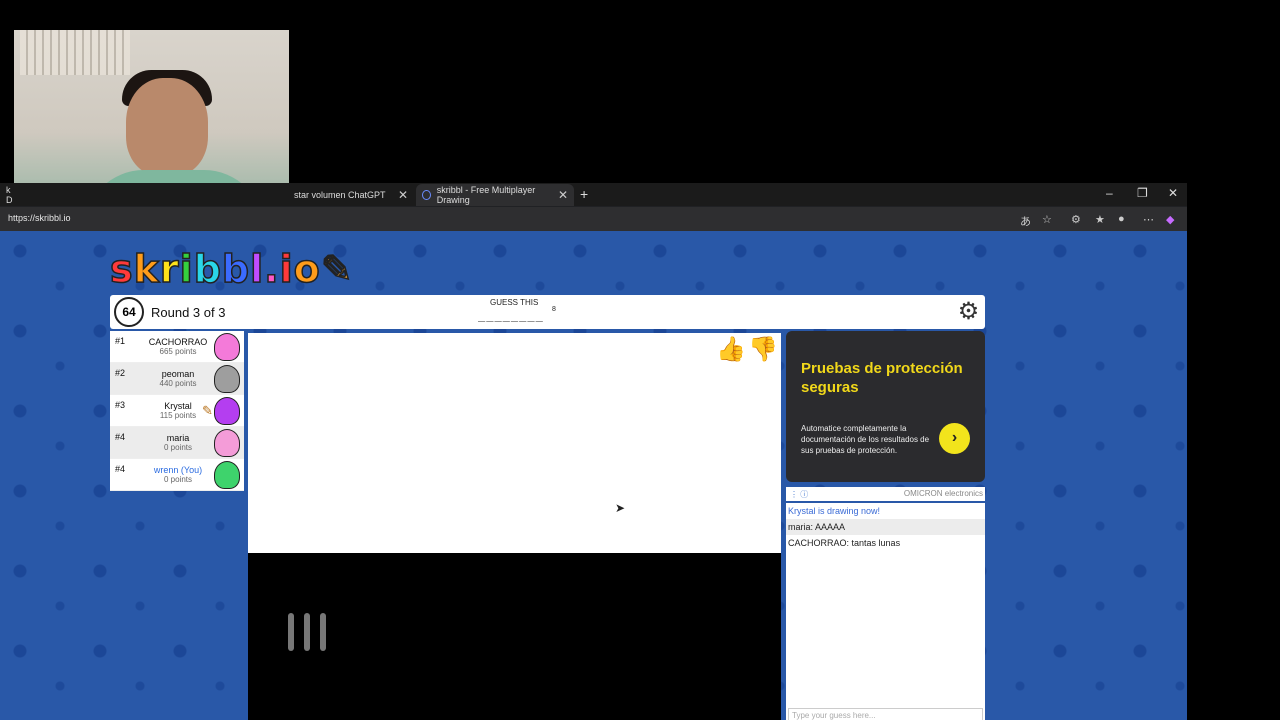 Image resolution: width=1280 pixels, height=720 pixels. I want to click on player-row: #2 peoman 440 points, so click(177, 379).